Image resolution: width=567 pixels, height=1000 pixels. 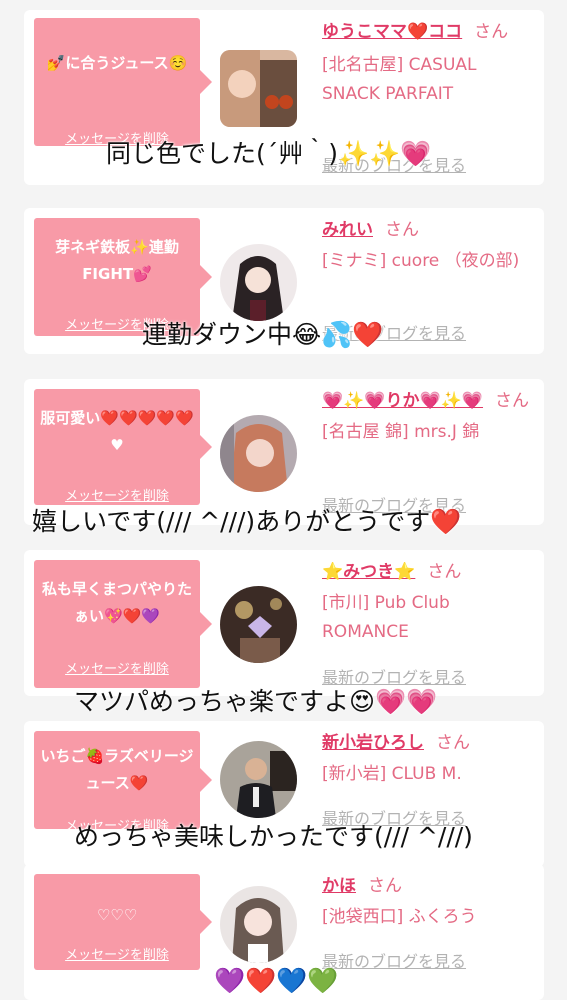 What do you see at coordinates (117, 431) in the screenshot?
I see `message-text: 服可愛い❤️❤️❤️❤️❤️♥` at bounding box center [117, 431].